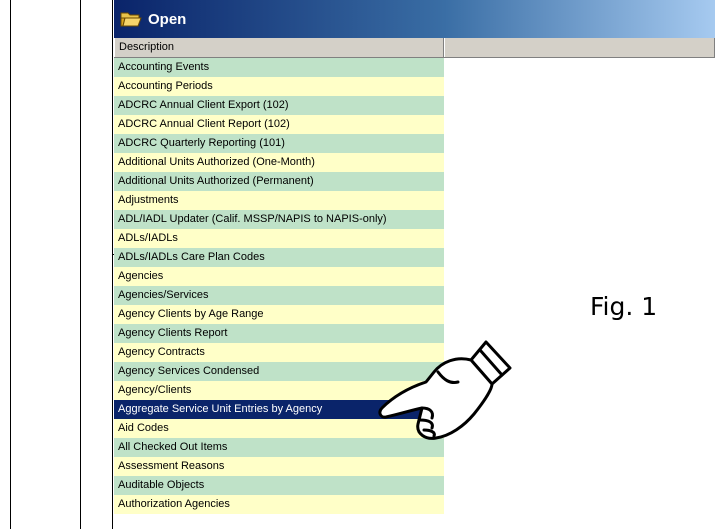  What do you see at coordinates (279, 105) in the screenshot?
I see `list-item: ADCRC Annual Client Export (102)` at bounding box center [279, 105].